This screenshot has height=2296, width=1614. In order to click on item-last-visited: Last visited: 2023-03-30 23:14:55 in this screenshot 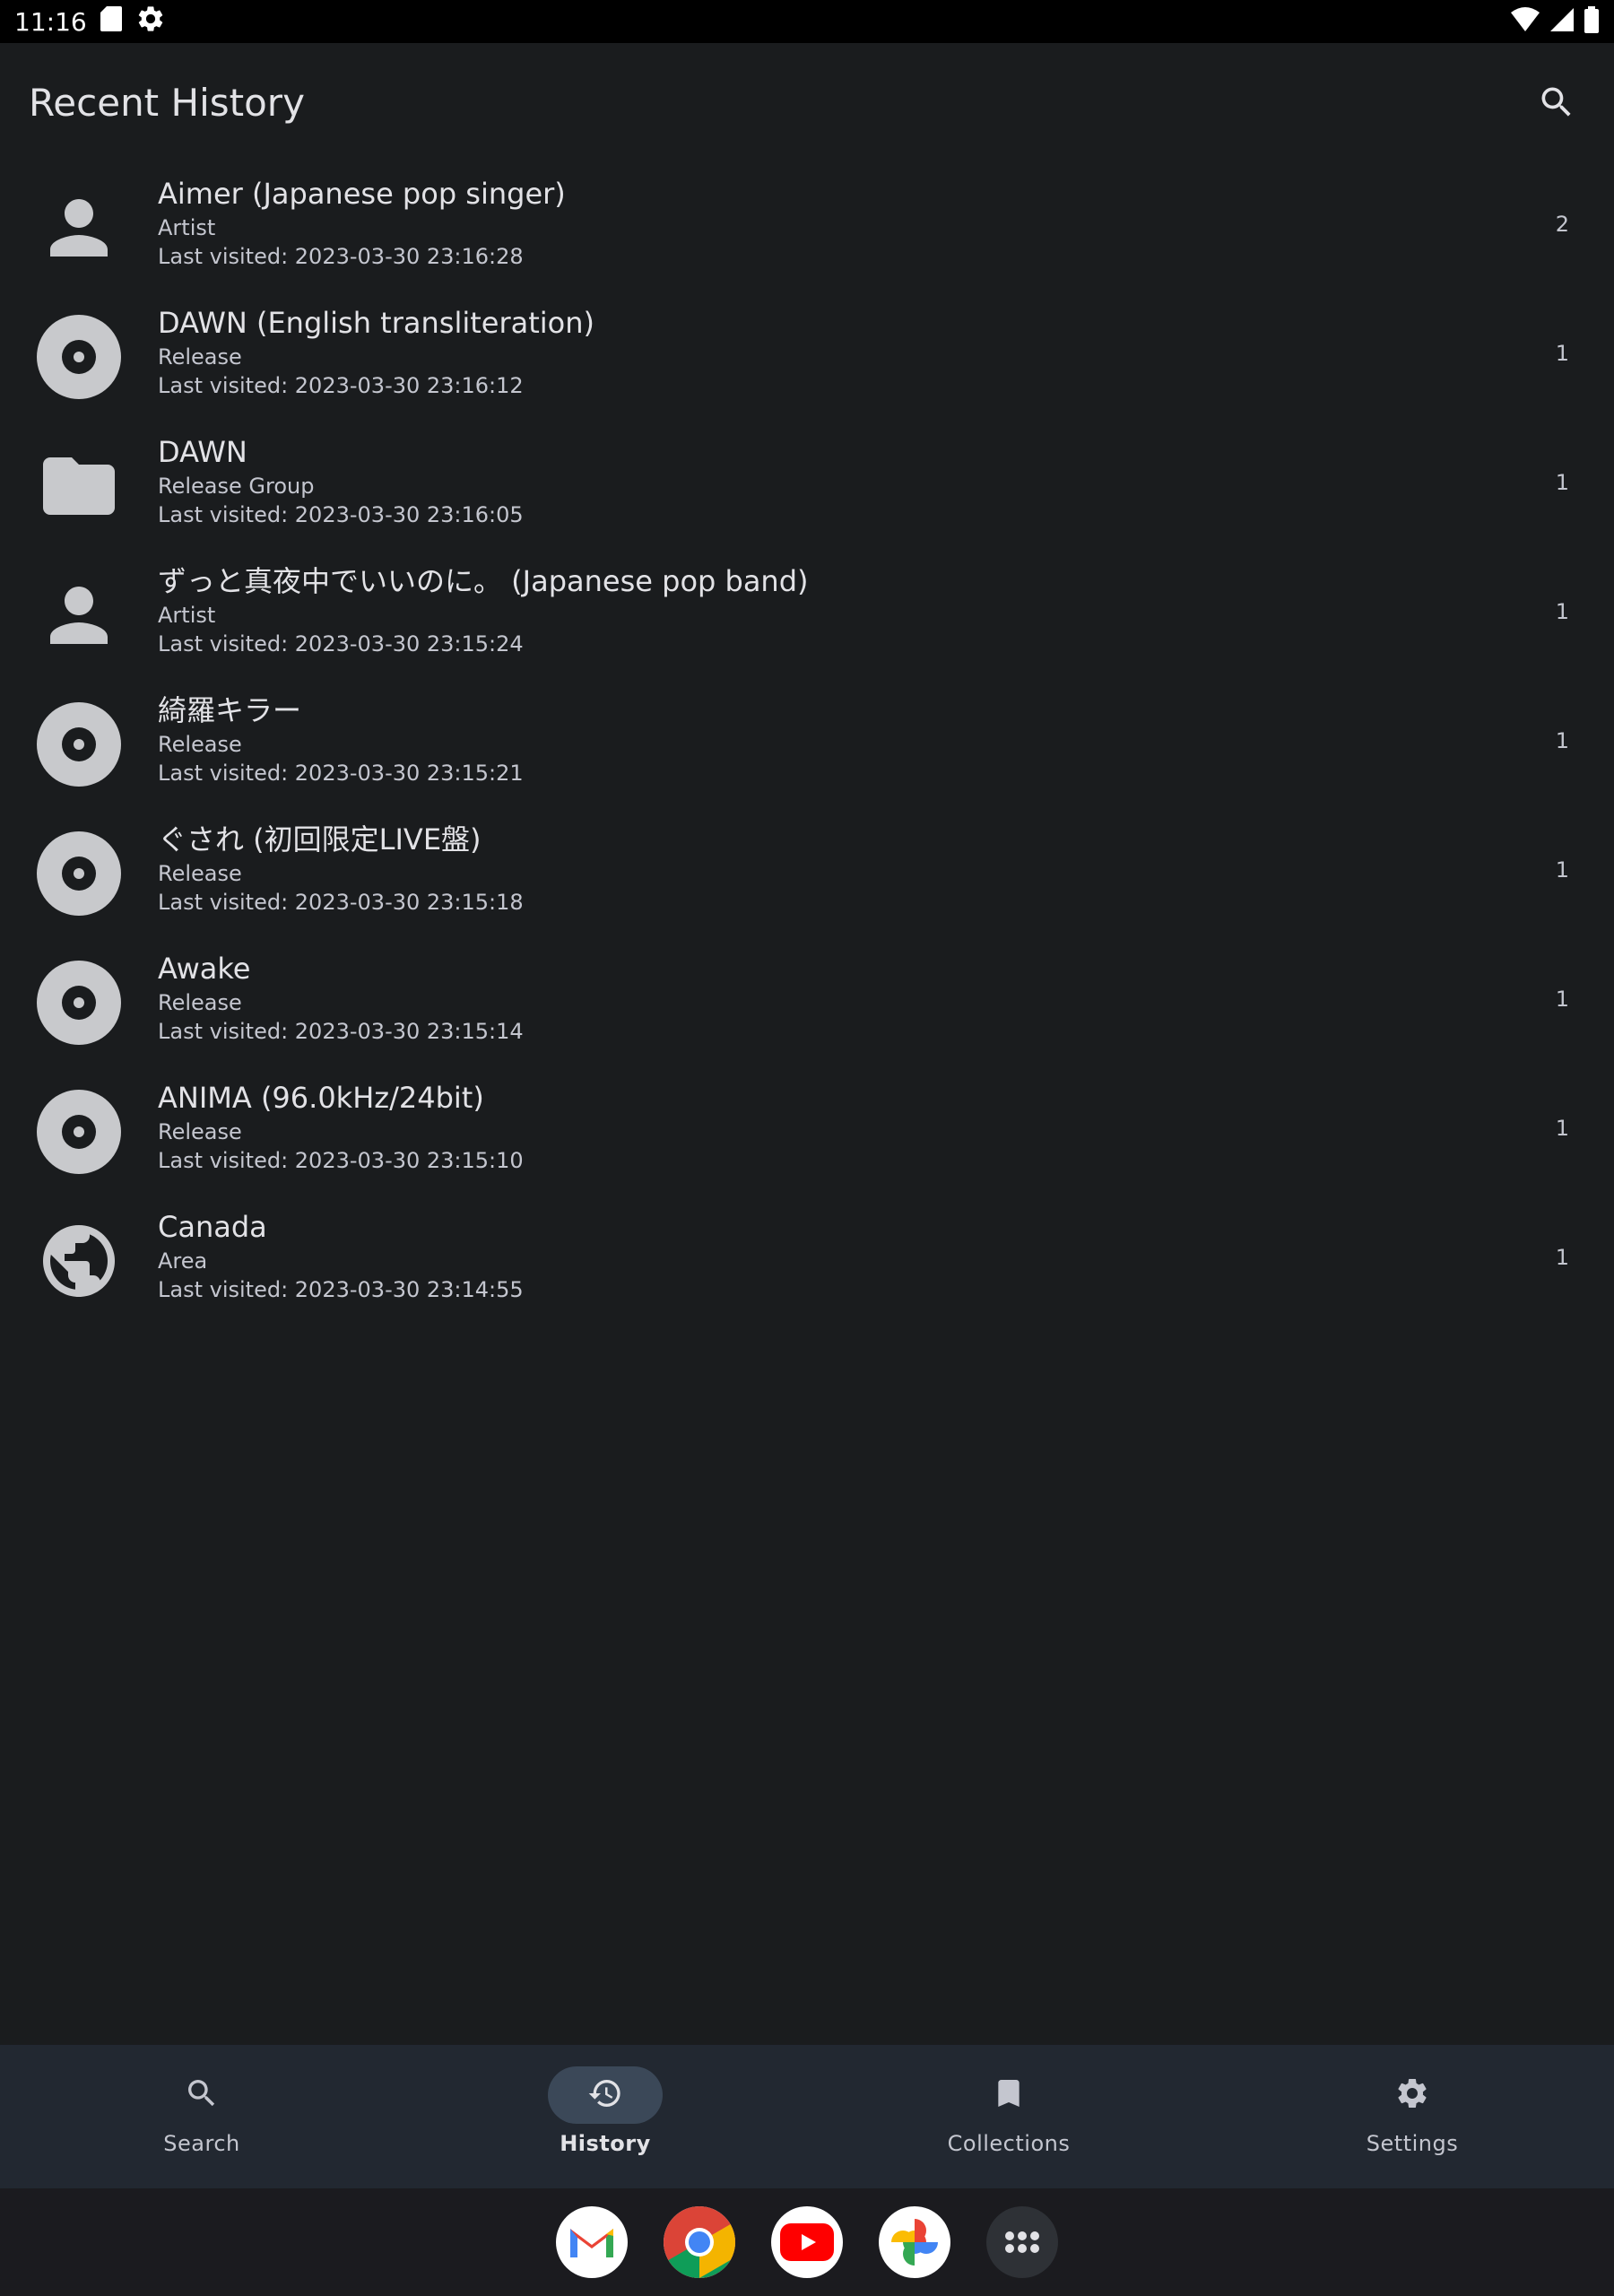, I will do `click(341, 1289)`.